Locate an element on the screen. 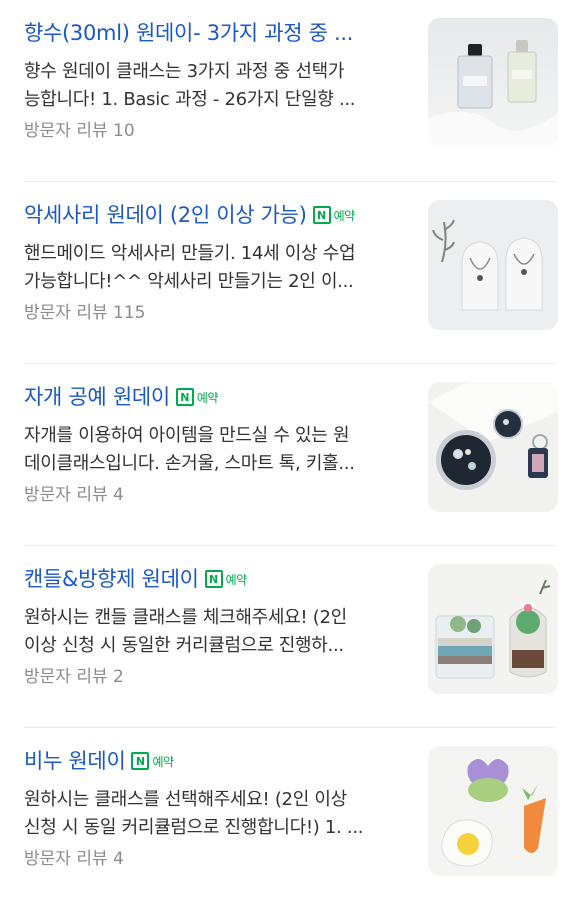 The width and height of the screenshot is (580, 910). handmade-soap-photo is located at coordinates (493, 811).